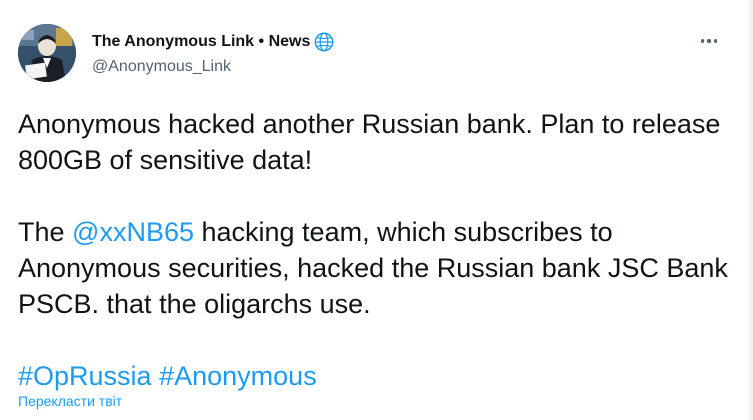 Image resolution: width=753 pixels, height=420 pixels. What do you see at coordinates (133, 232) in the screenshot?
I see `mention-link: @xxNB65` at bounding box center [133, 232].